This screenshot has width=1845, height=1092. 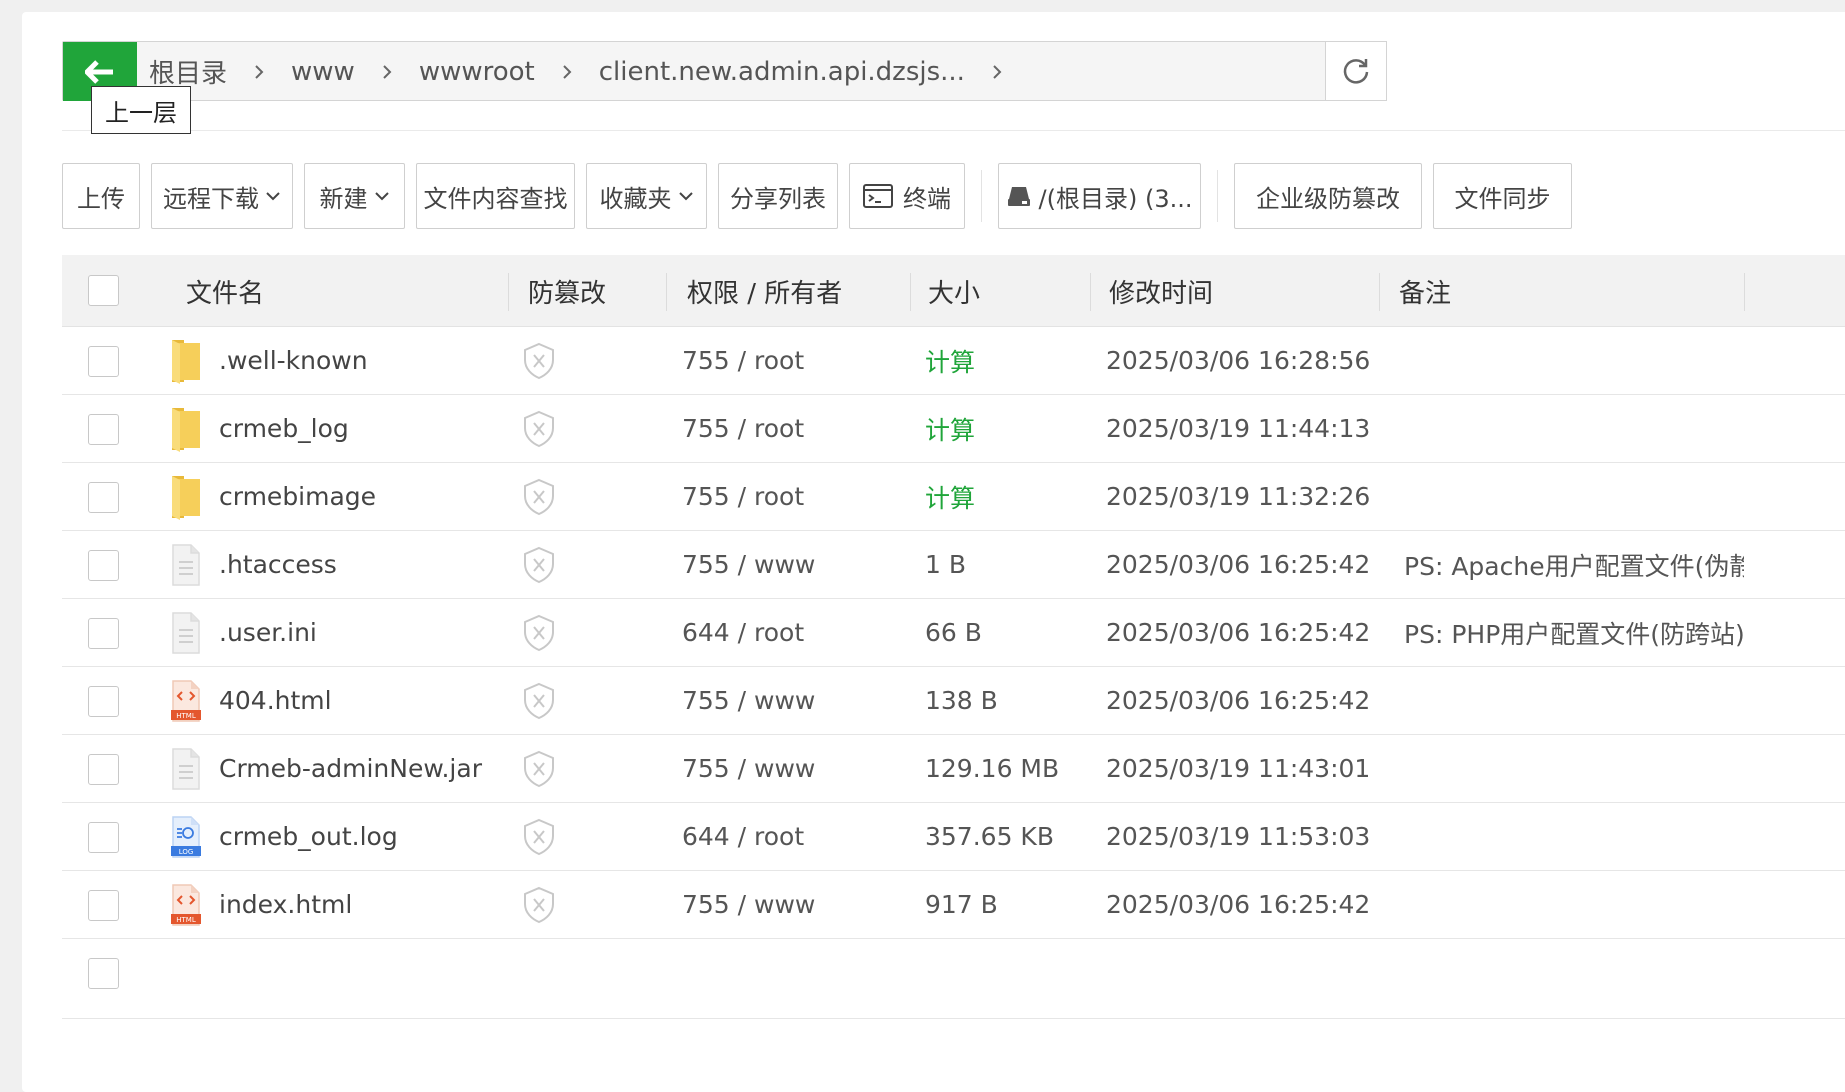 I want to click on favorites-button: 收藏夹, so click(x=646, y=196).